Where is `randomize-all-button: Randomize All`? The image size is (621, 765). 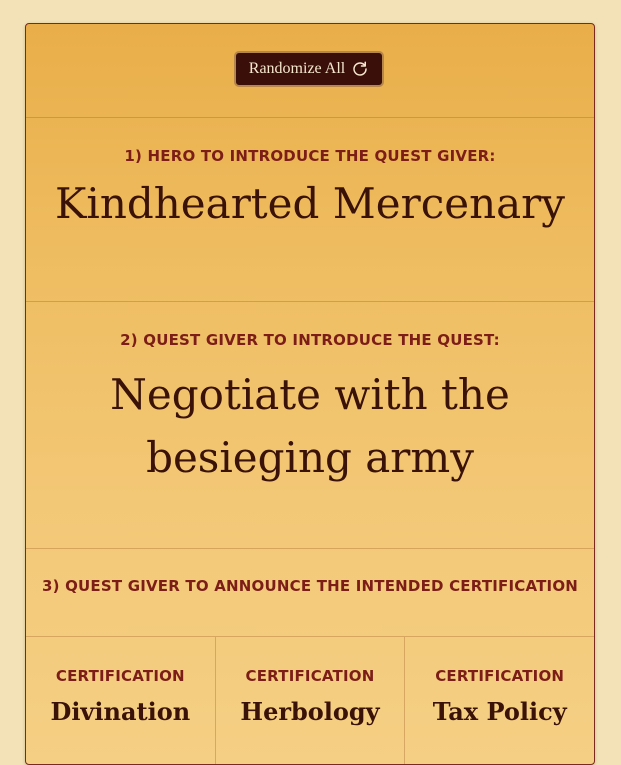
randomize-all-button: Randomize All is located at coordinates (309, 69).